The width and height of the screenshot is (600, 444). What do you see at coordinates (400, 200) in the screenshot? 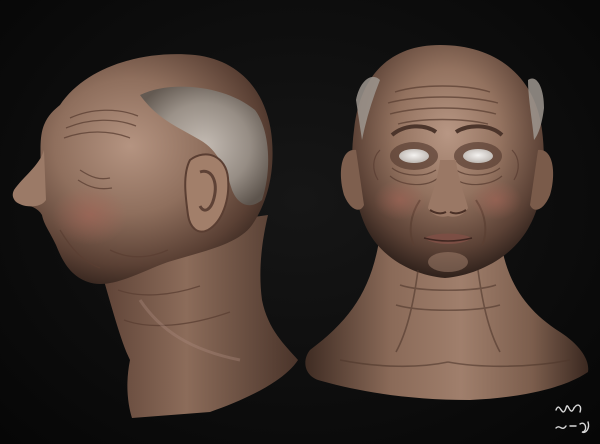
I see `front-cheek-left` at bounding box center [400, 200].